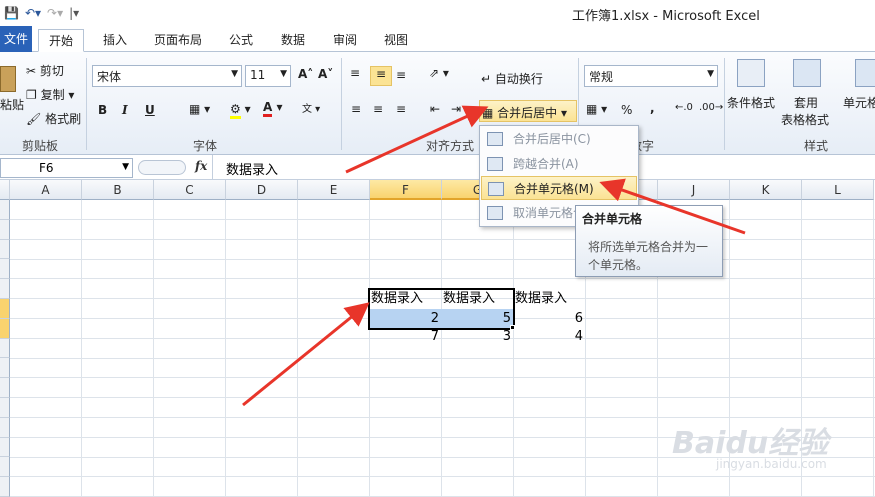 The width and height of the screenshot is (875, 497). I want to click on arrow-to-merge-cells, so click(672, 206).